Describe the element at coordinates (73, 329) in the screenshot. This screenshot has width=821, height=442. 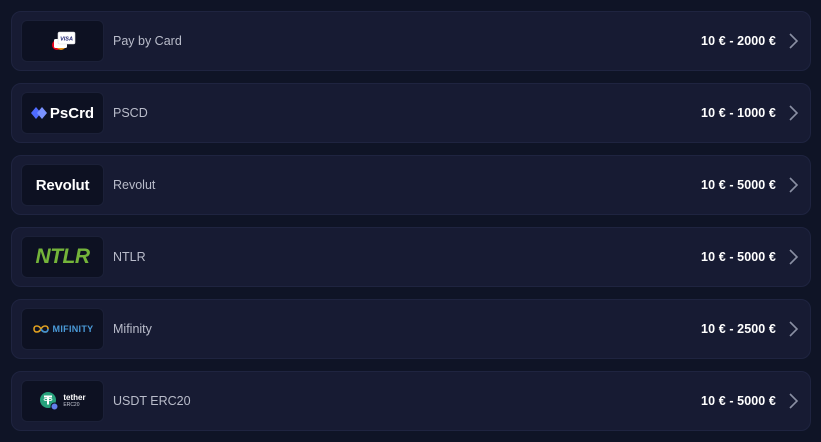
I see `mifinity-wordmark: MIFINITY` at that location.